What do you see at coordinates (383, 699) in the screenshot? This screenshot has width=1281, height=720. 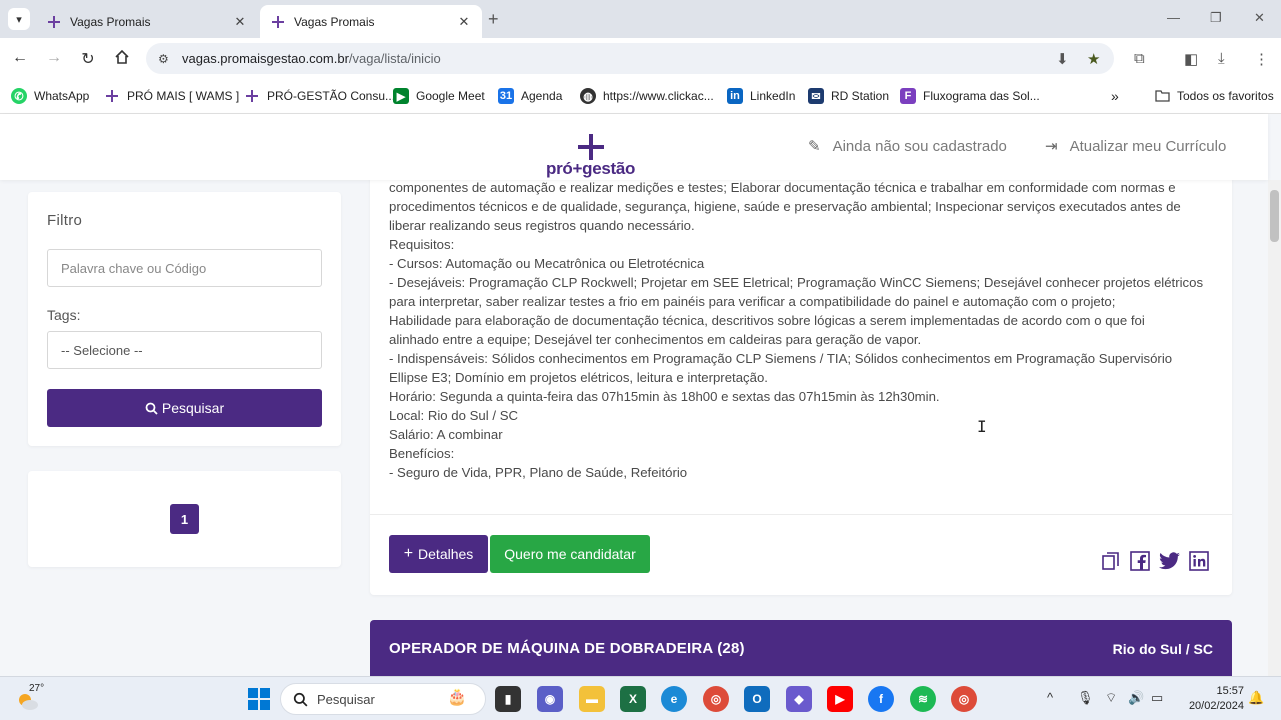 I see `taskbar-search: Pesquisar 🎂` at bounding box center [383, 699].